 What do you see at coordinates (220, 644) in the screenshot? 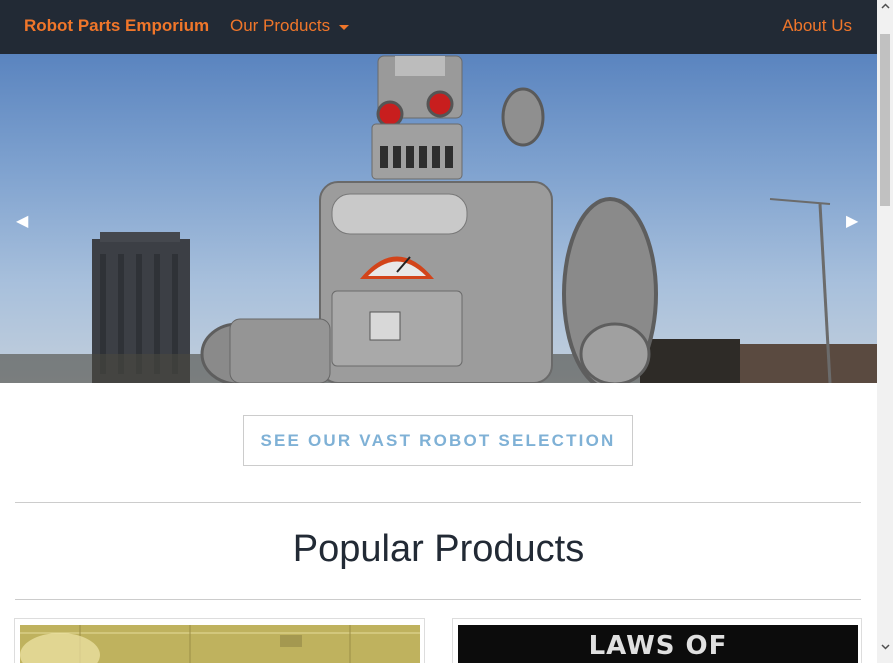
I see `product-image` at bounding box center [220, 644].